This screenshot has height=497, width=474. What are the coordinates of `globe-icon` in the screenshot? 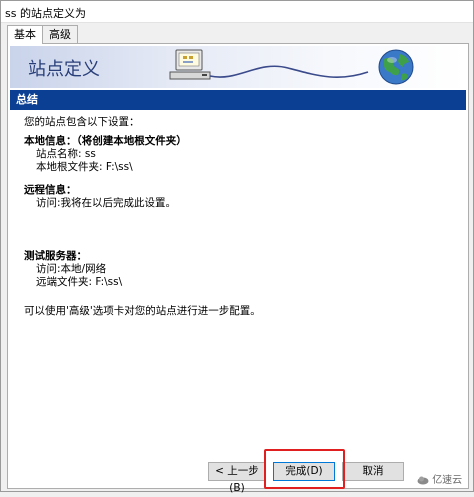 It's located at (396, 67).